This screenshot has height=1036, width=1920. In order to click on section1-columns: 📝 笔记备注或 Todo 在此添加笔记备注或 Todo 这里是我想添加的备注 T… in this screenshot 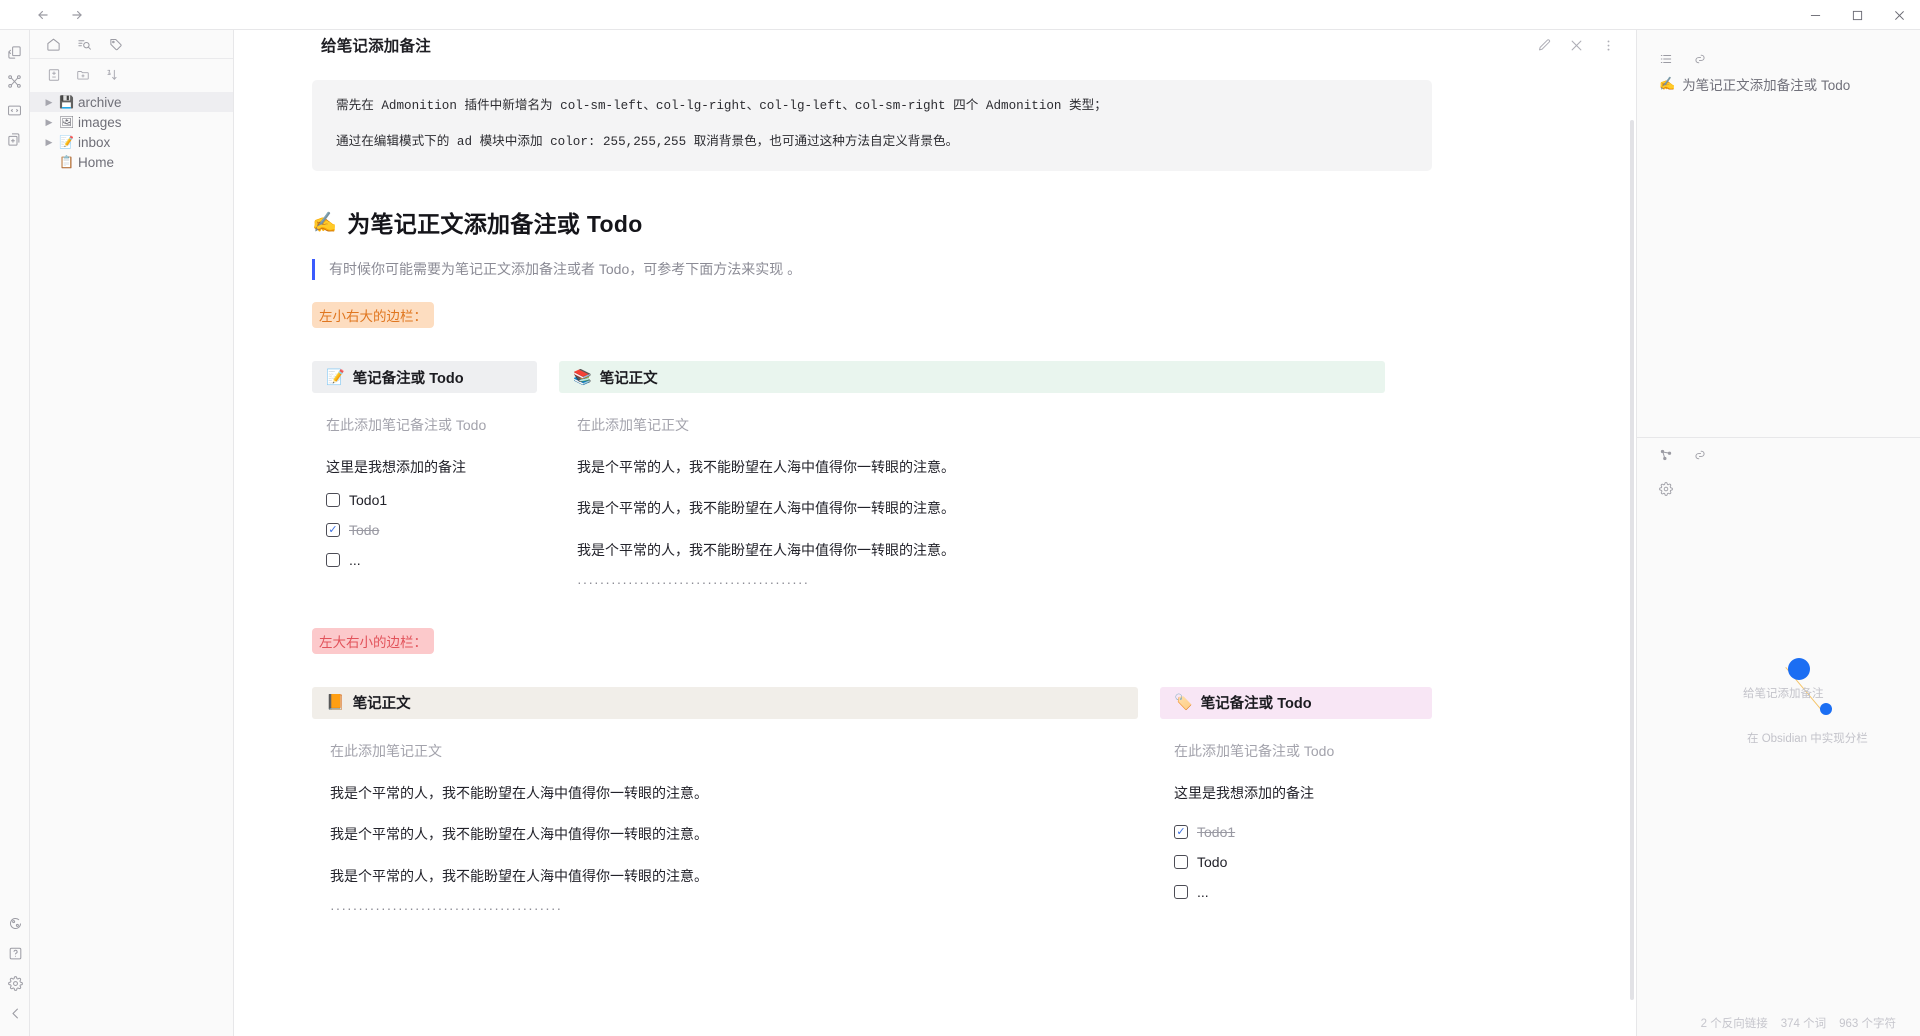, I will do `click(872, 475)`.